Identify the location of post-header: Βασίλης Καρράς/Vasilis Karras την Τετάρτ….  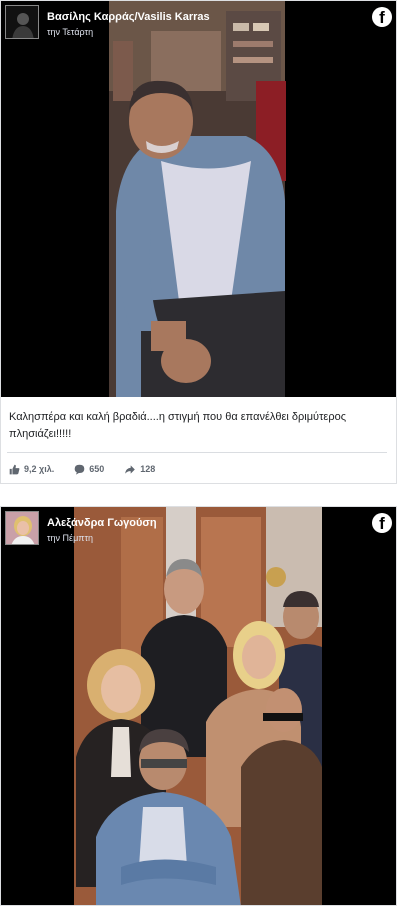
(198, 24).